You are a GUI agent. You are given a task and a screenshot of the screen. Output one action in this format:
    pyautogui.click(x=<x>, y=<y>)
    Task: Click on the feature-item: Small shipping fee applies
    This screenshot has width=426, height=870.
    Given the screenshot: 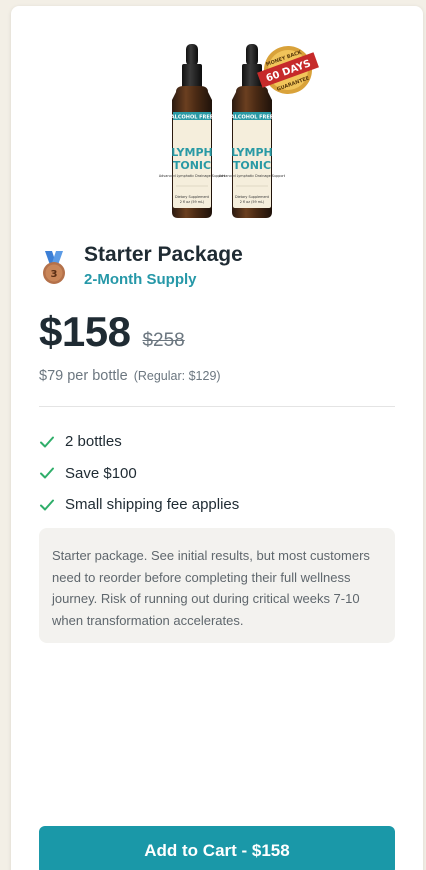 What is the action you would take?
    pyautogui.click(x=139, y=505)
    